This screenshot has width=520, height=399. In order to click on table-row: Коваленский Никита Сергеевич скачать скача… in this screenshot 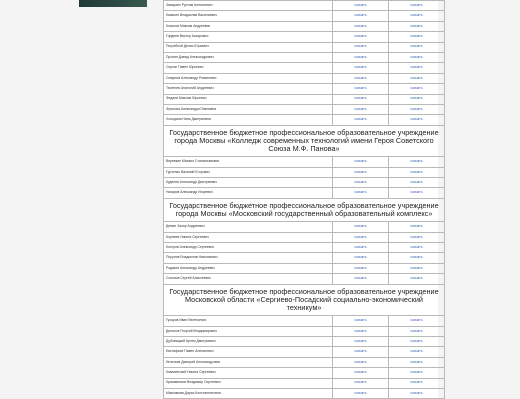, I will do `click(304, 373)`.